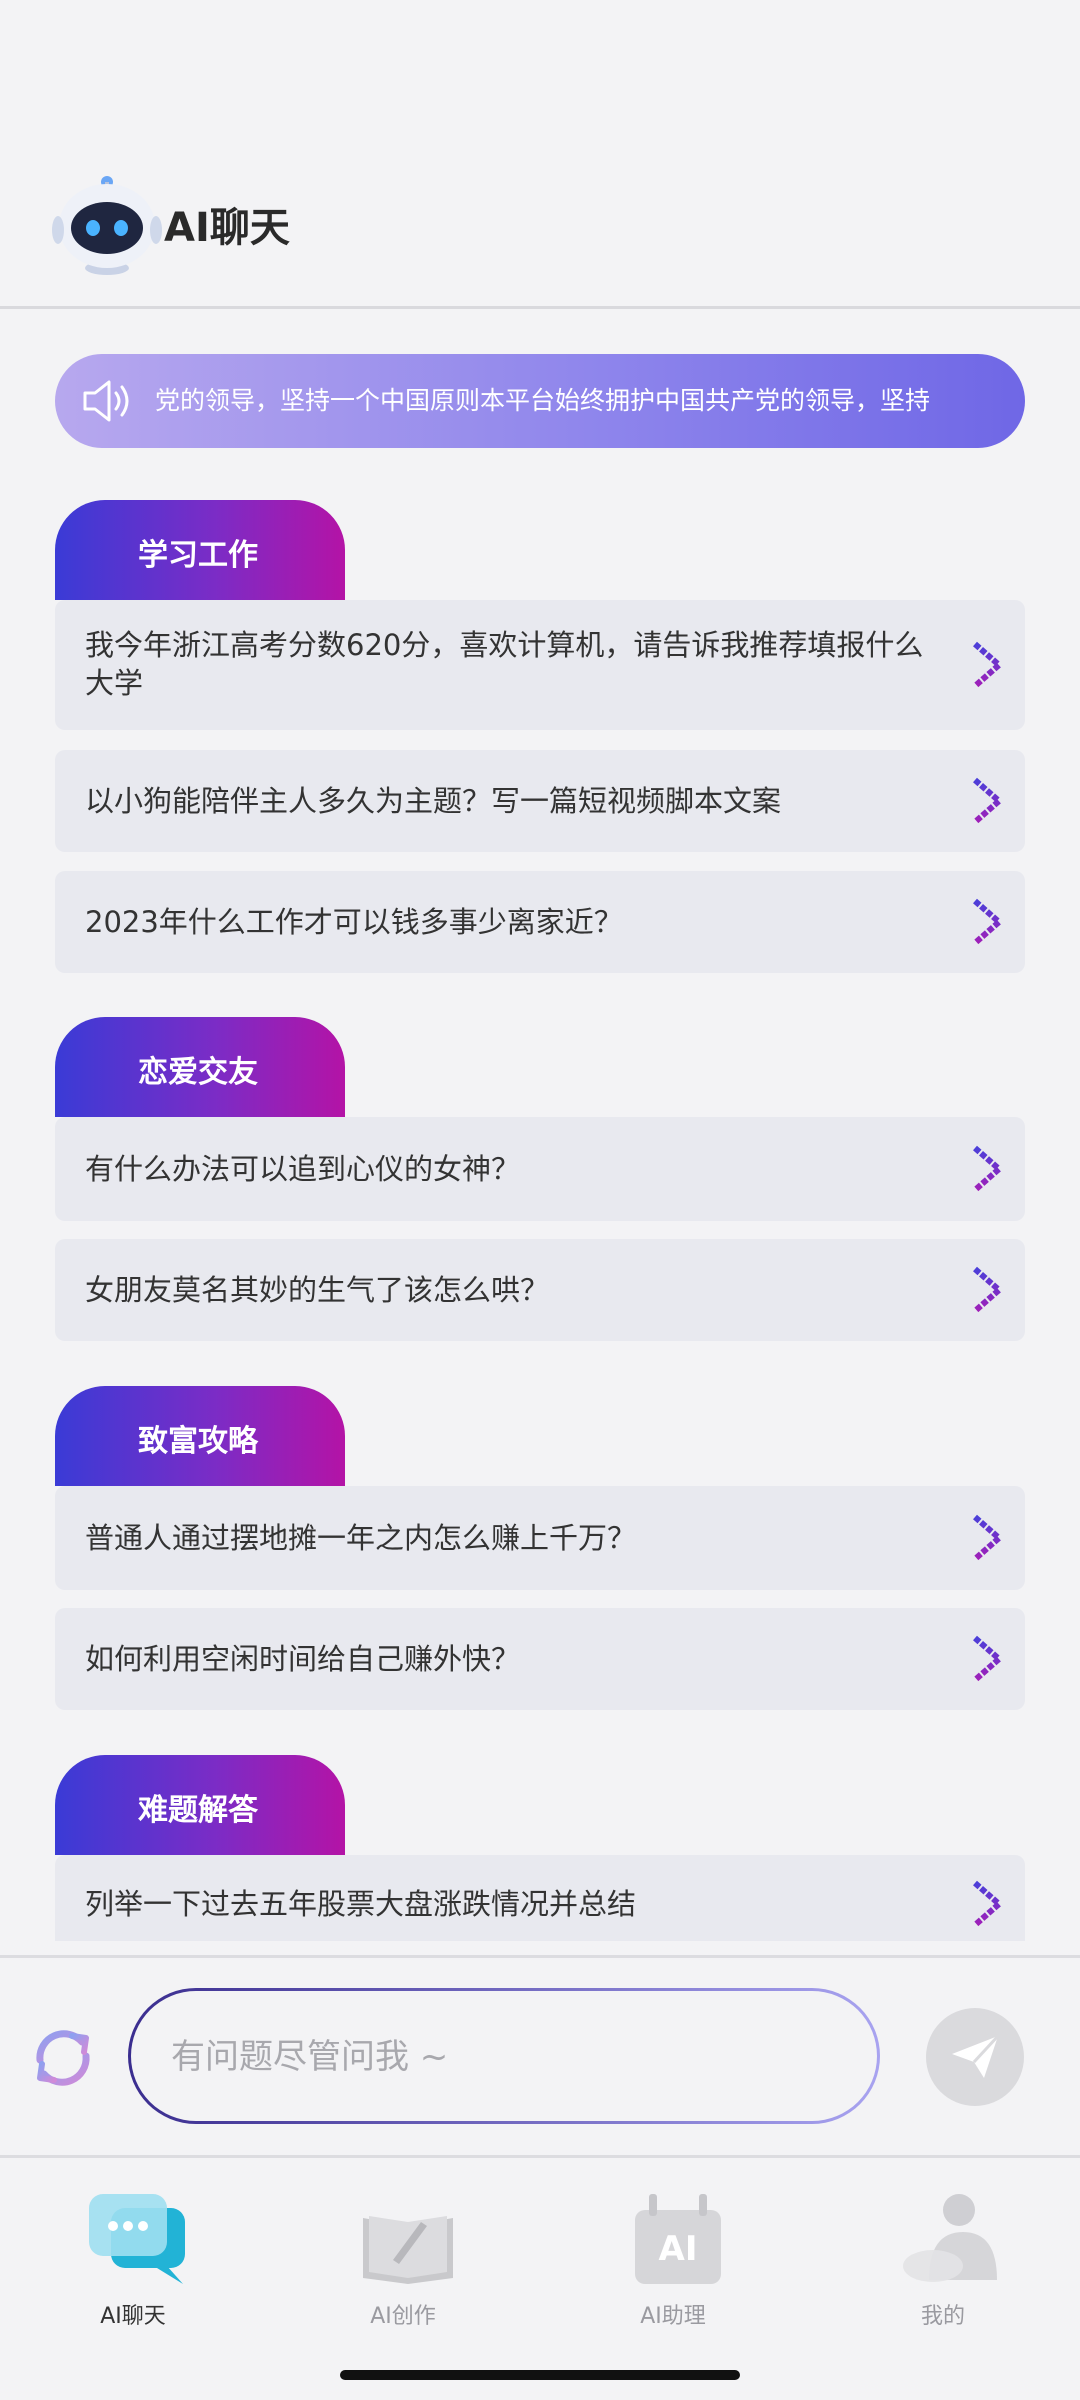  I want to click on question-text: 如何利用空闲时间给自己赚外快？, so click(303, 1659).